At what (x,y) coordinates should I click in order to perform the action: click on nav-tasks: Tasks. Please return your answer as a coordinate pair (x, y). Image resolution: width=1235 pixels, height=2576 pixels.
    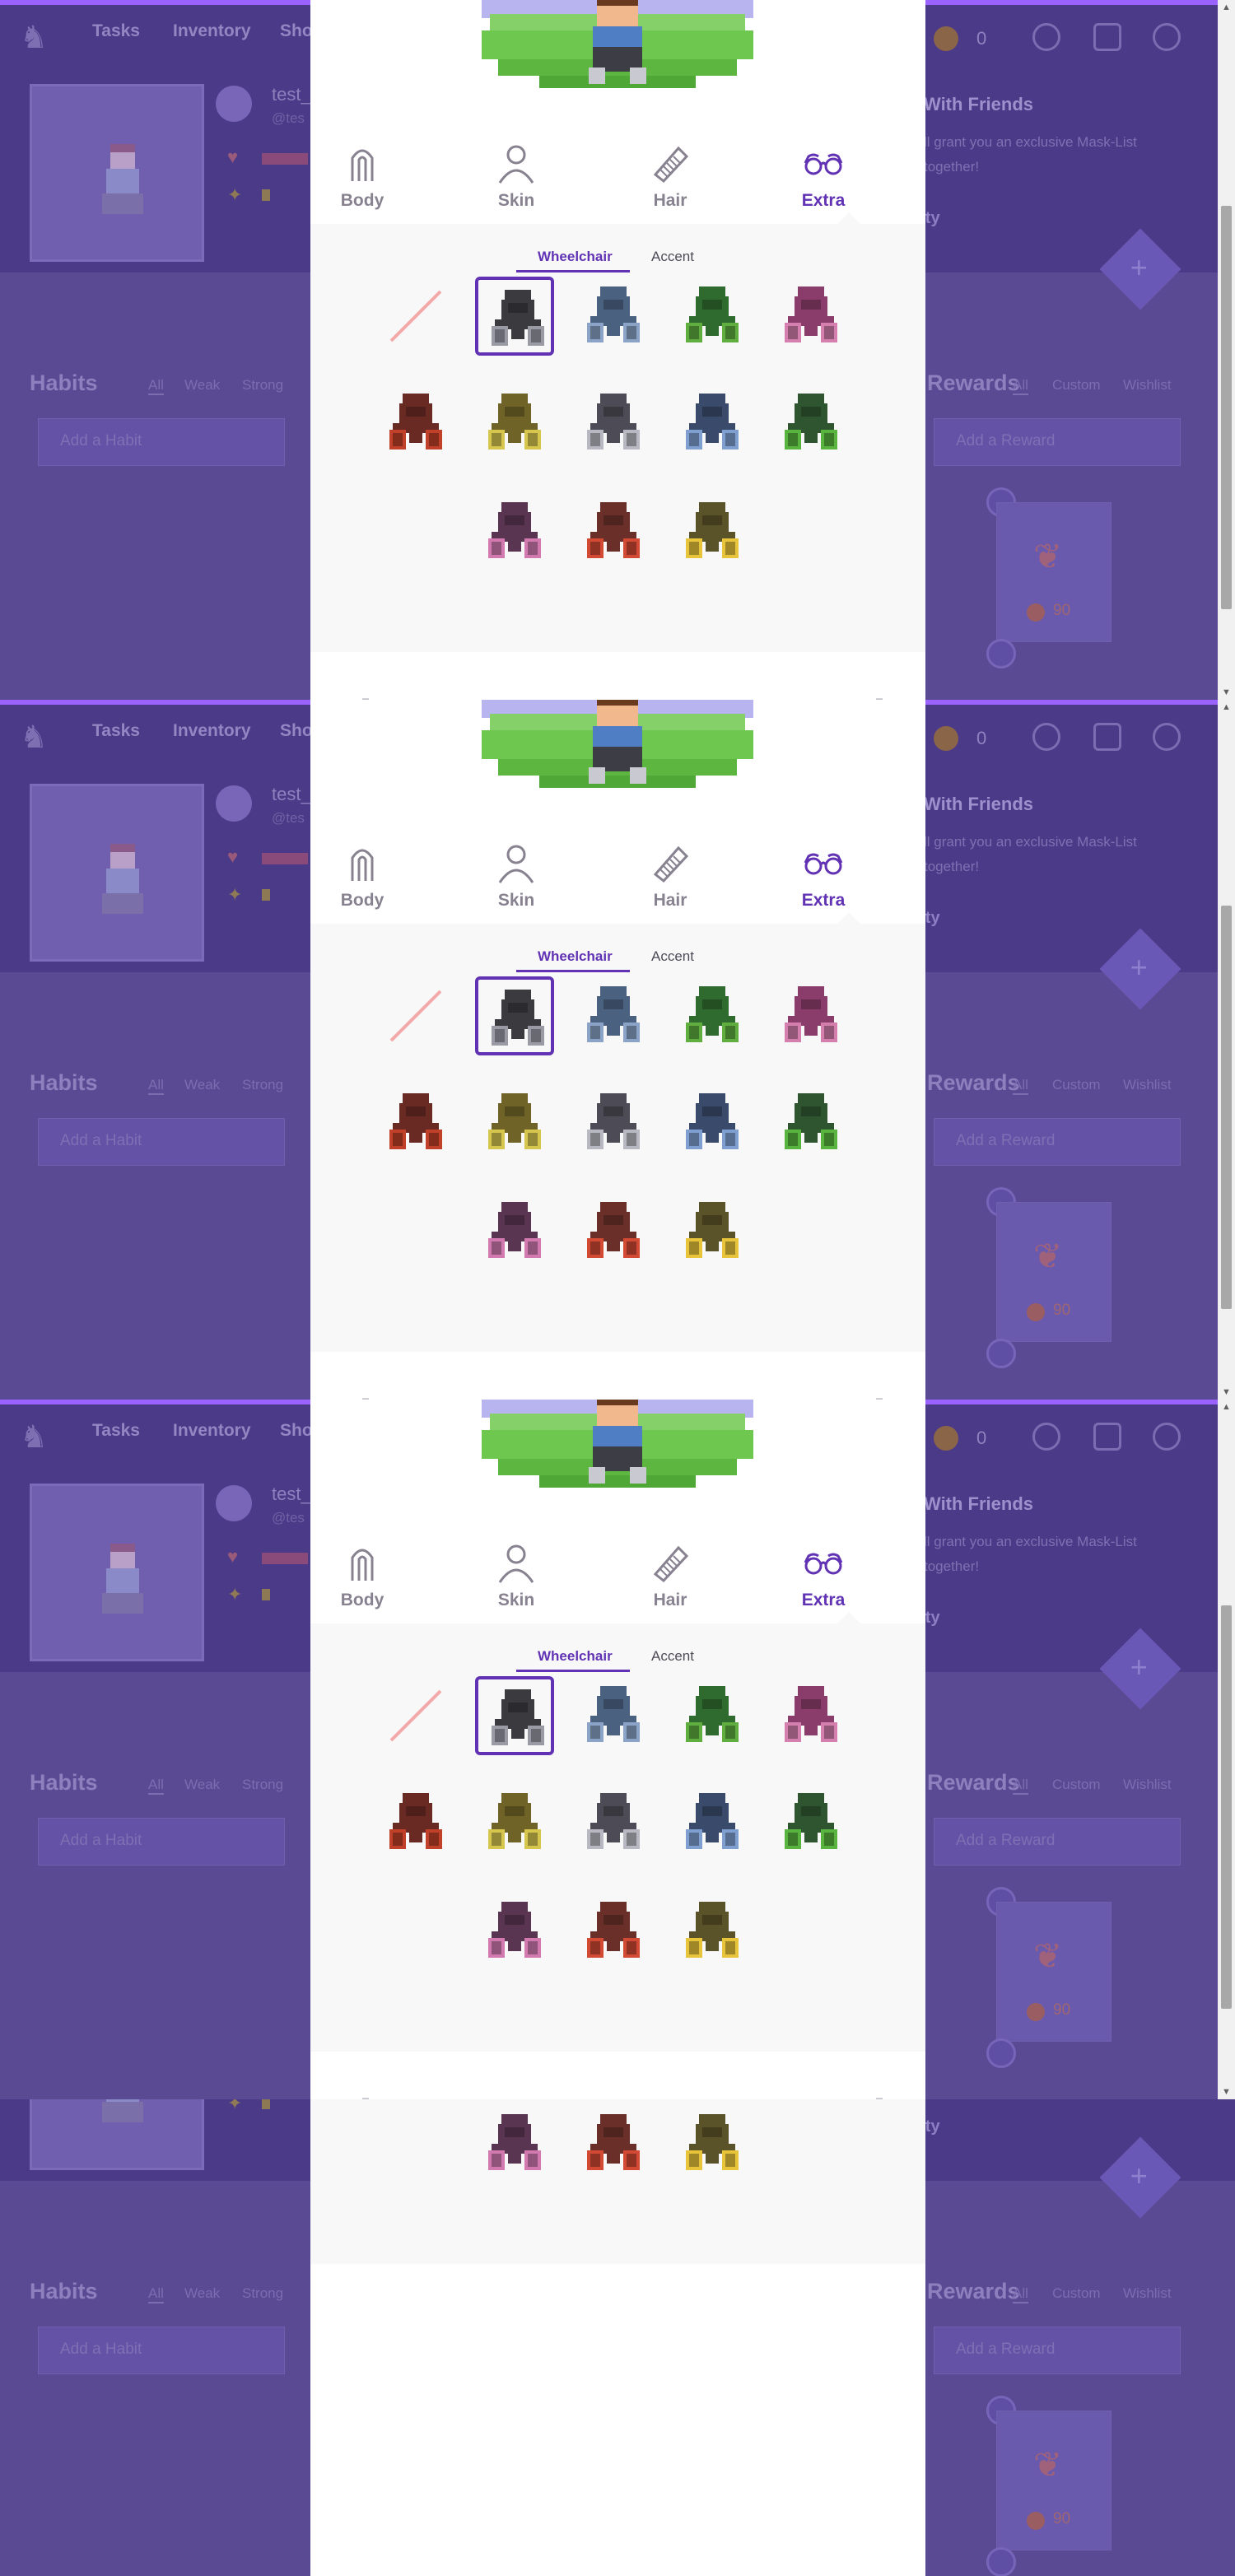
    Looking at the image, I should click on (116, 1431).